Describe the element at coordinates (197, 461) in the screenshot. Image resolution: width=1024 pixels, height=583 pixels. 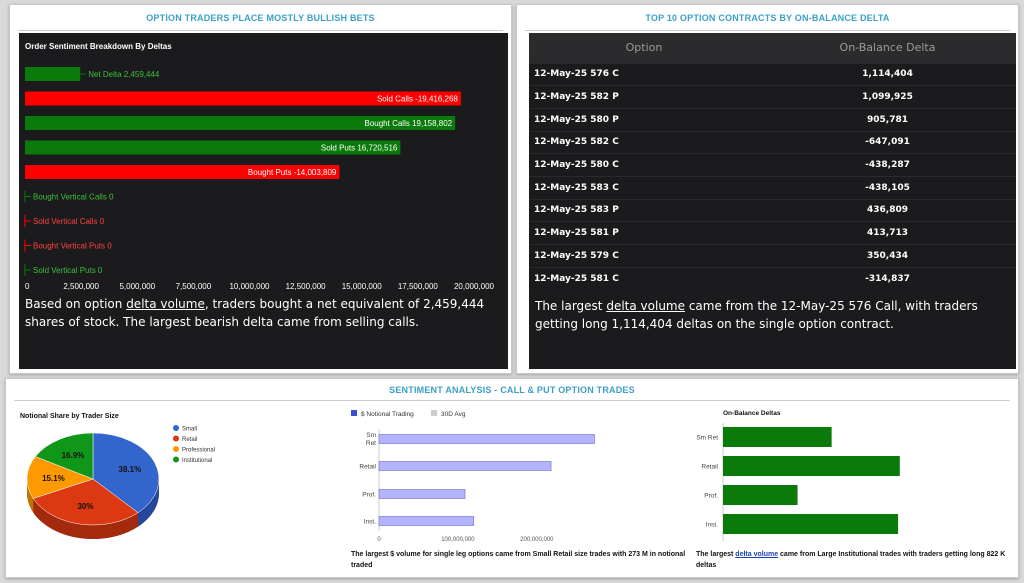
I see `legend-label: Institutional` at that location.